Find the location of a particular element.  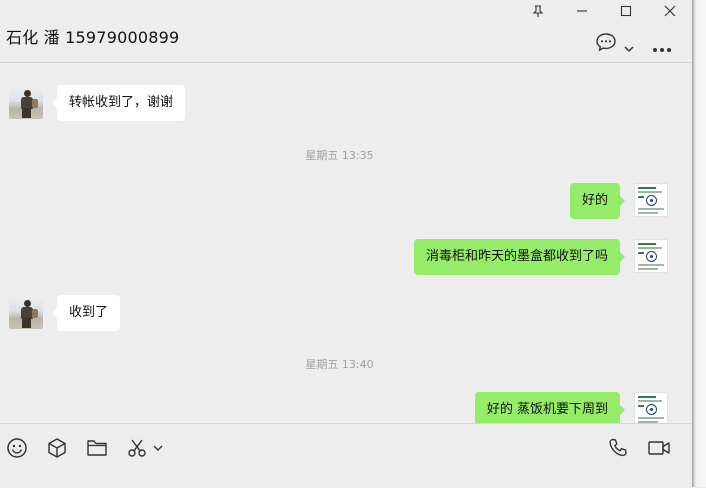

minimize-icon is located at coordinates (582, 11).